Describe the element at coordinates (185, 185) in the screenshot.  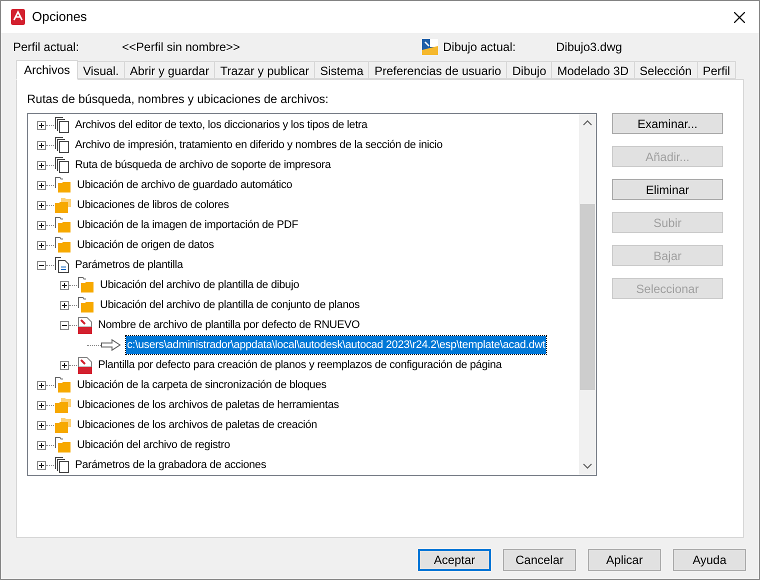
I see `tree-item: Ubicación de archivo de guardado automático` at that location.